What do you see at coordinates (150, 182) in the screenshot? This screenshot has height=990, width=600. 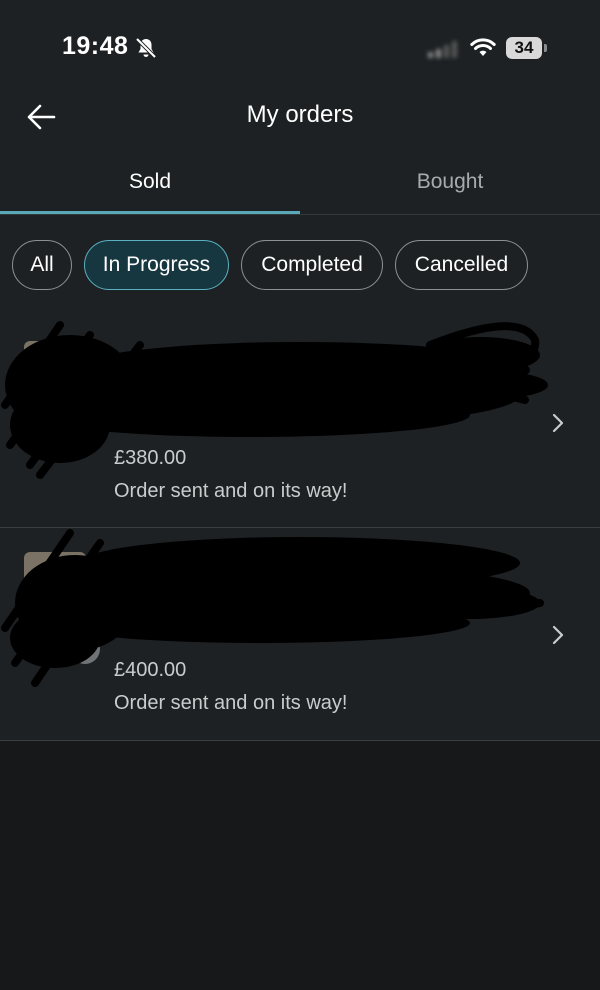 I see `tab-sold: Sold` at bounding box center [150, 182].